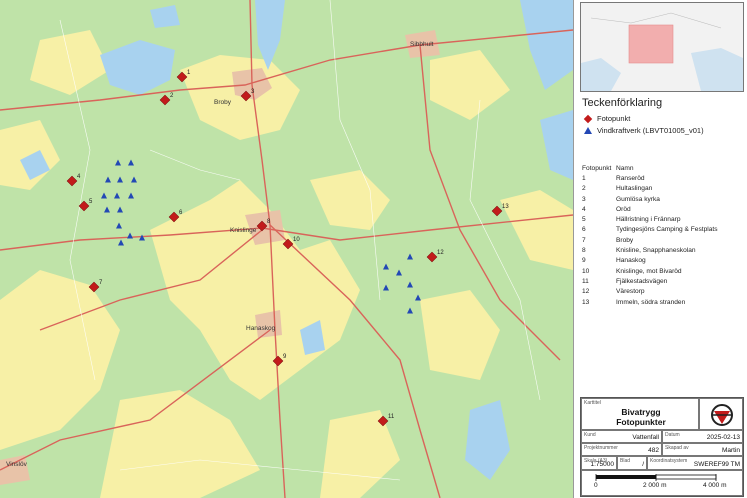 The width and height of the screenshot is (747, 498). What do you see at coordinates (650, 240) in the screenshot?
I see `table-row: 7 Broby` at bounding box center [650, 240].